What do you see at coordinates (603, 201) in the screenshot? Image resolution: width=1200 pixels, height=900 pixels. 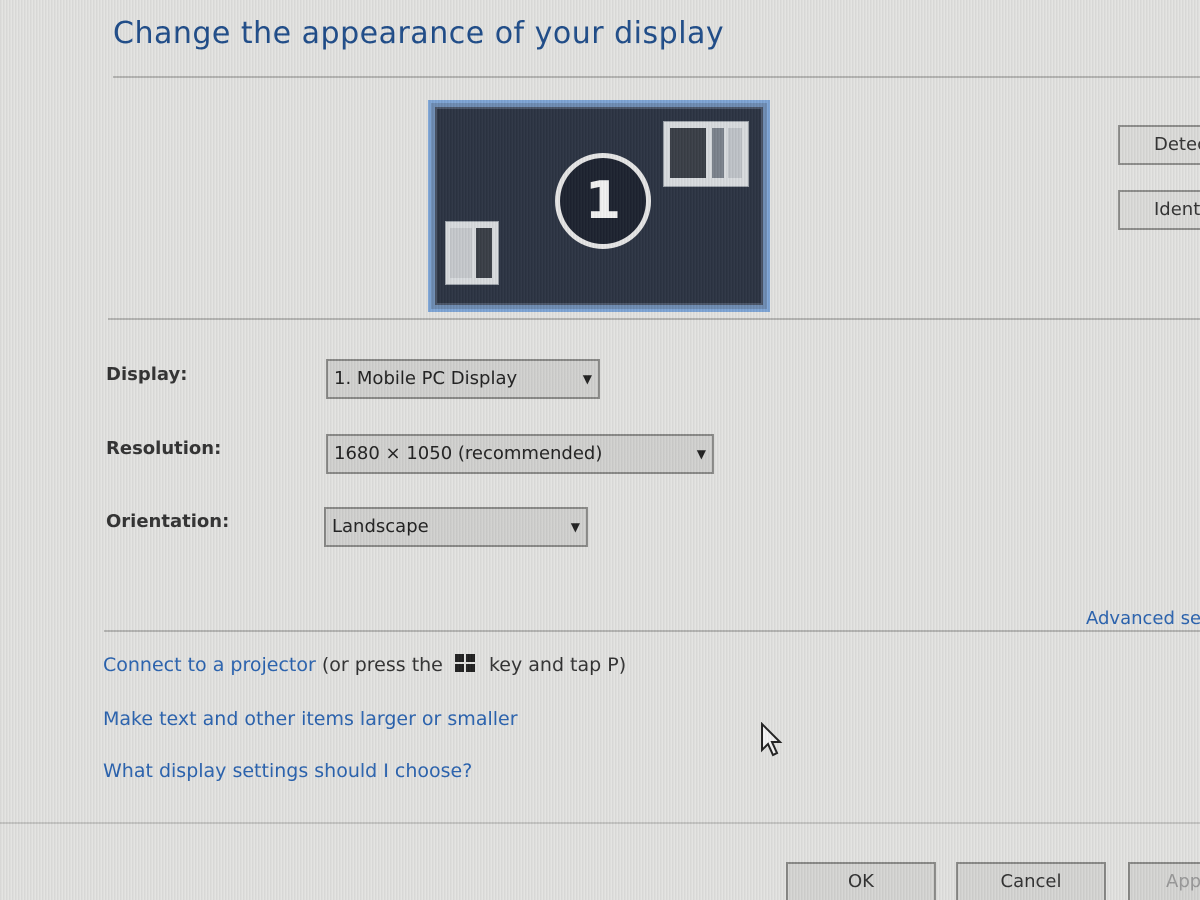 I see `monitor-number-badge: 1` at bounding box center [603, 201].